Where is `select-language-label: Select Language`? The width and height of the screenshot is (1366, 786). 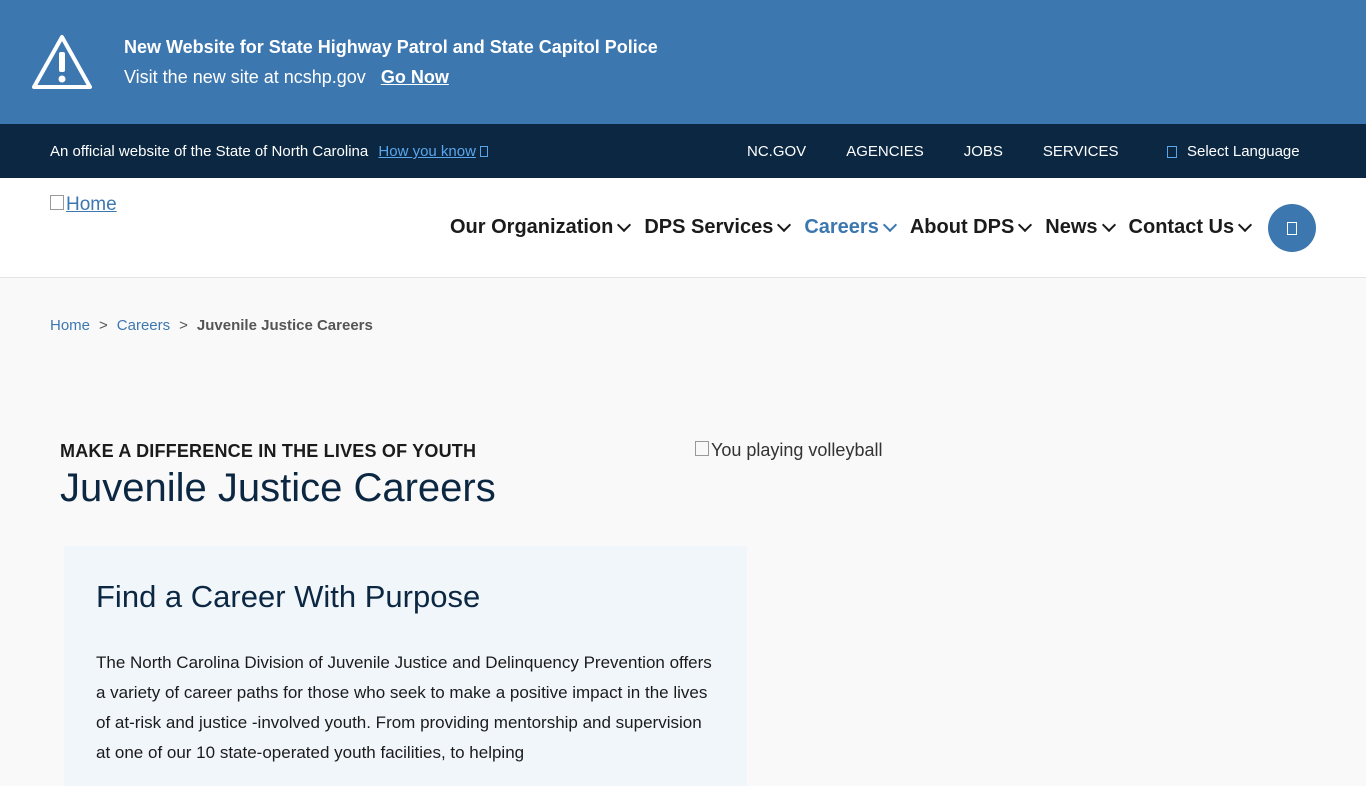 select-language-label: Select Language is located at coordinates (1243, 151).